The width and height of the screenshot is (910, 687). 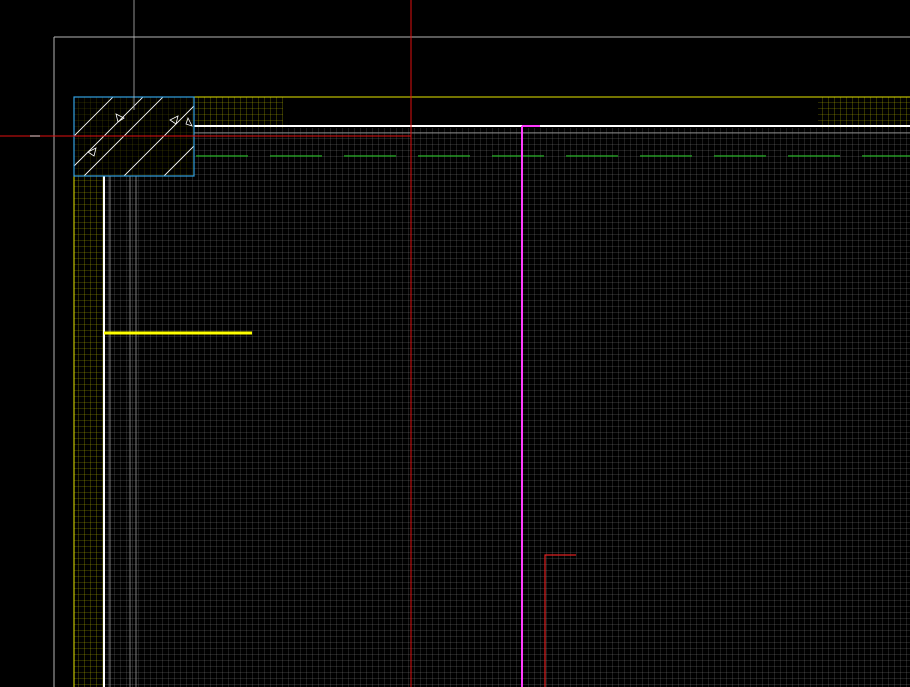 I want to click on top-left-yellow-grid-strip, so click(x=238, y=112).